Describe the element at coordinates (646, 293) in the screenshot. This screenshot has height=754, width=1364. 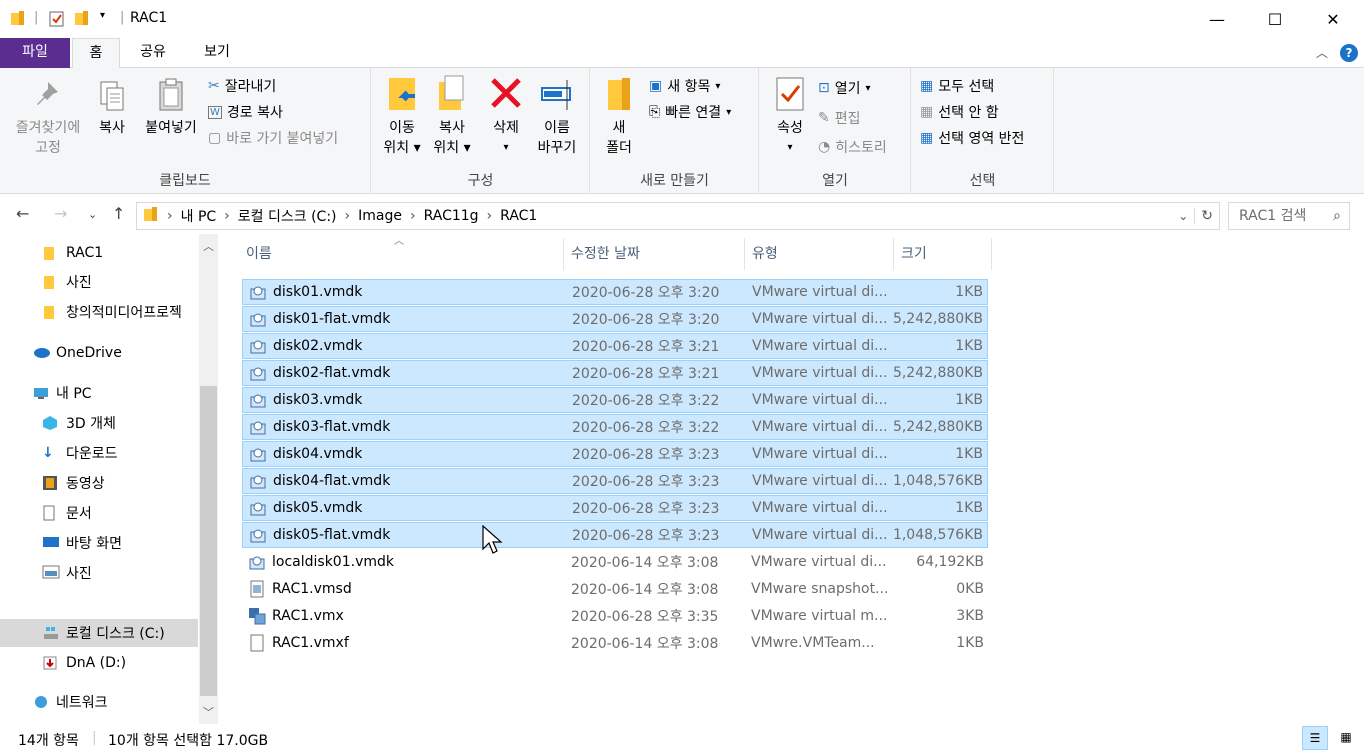
I see `file-date: 2020-06-28 오후 3:20` at that location.